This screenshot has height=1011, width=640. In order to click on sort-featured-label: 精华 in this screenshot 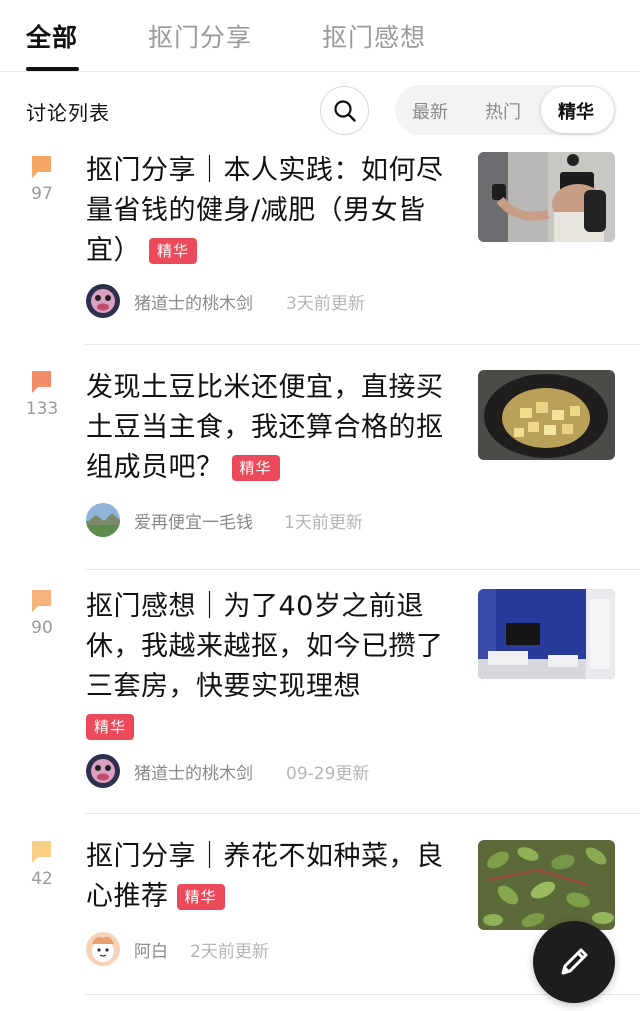, I will do `click(576, 112)`.